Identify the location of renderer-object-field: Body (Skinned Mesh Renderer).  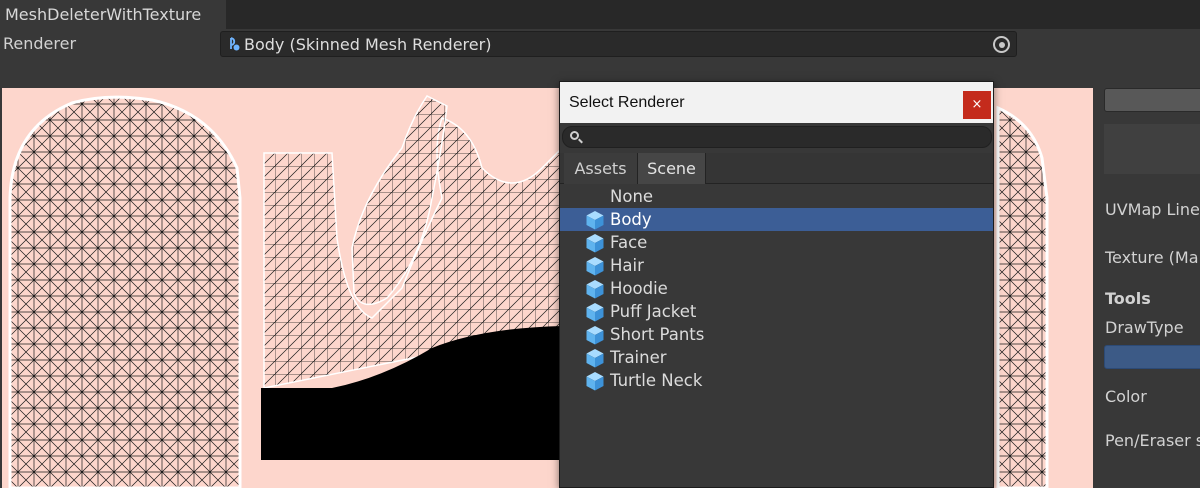
(618, 44).